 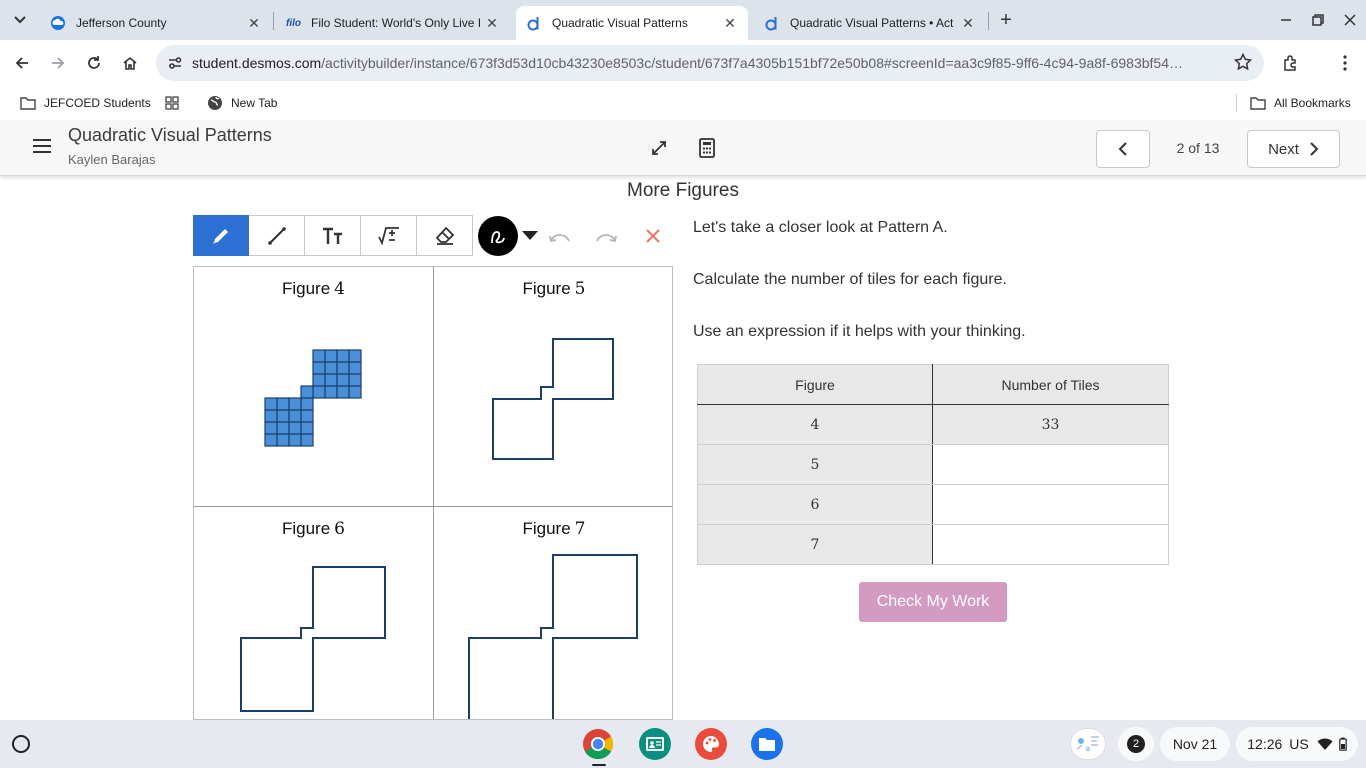 What do you see at coordinates (632, 23) in the screenshot?
I see `tab-quadratic-visual-patterns-active: Quadratic Visual Patterns ✕` at bounding box center [632, 23].